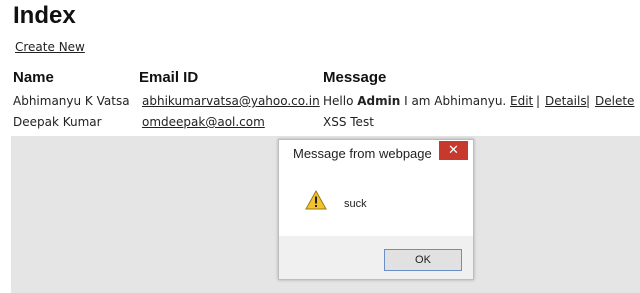 The image size is (640, 293). Describe the element at coordinates (169, 77) in the screenshot. I see `column-header-email: Email ID` at that location.